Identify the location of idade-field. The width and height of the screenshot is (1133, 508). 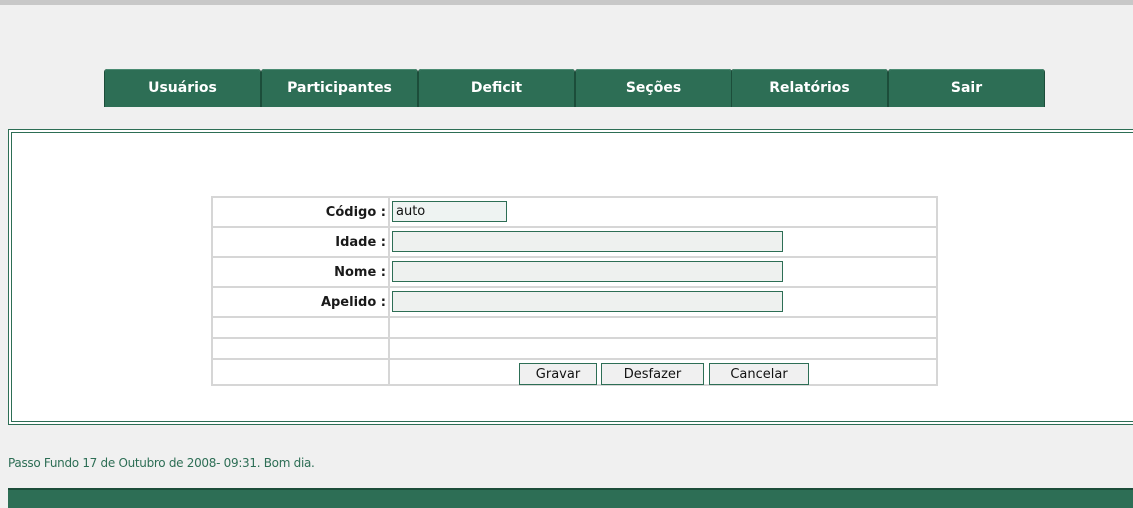
(587, 241).